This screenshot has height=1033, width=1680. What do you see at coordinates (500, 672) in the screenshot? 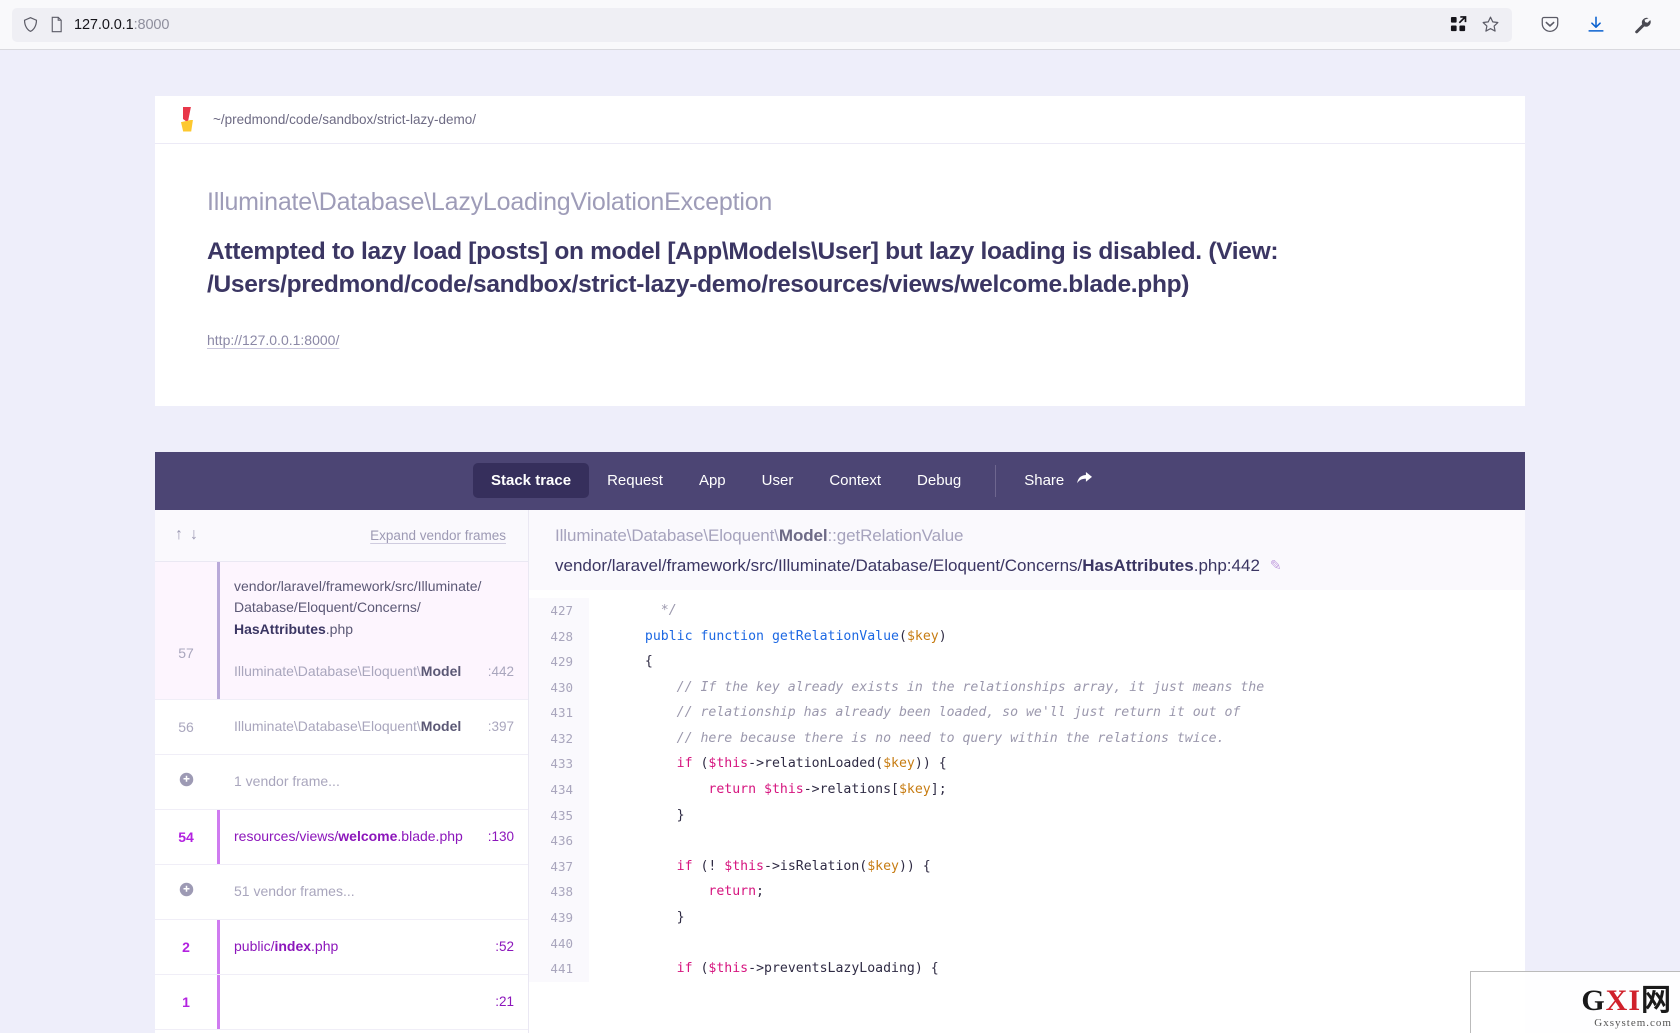
I see `frame-line-number: :442` at bounding box center [500, 672].